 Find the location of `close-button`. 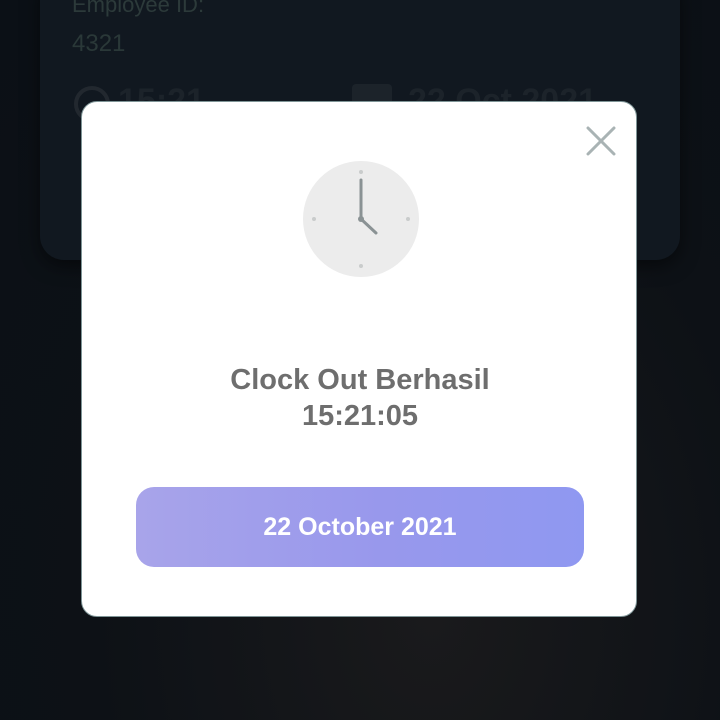

close-button is located at coordinates (601, 141).